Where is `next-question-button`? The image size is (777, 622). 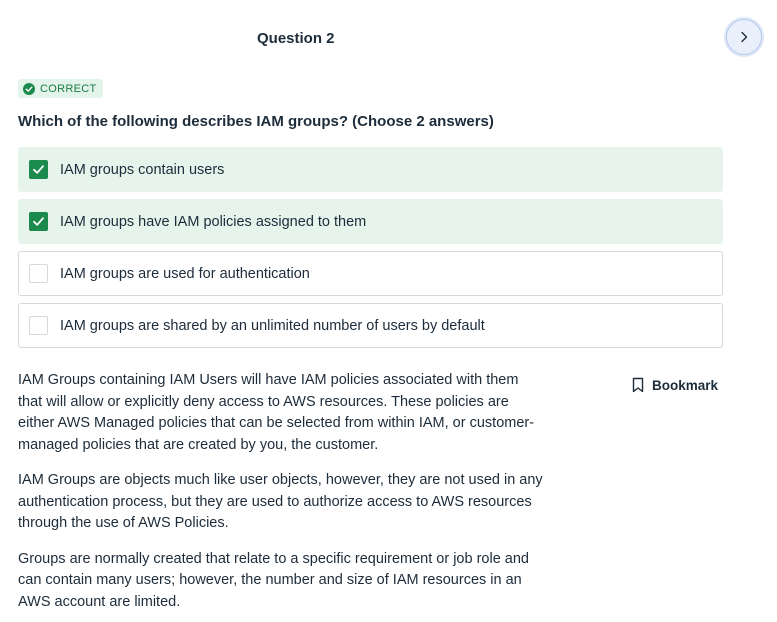 next-question-button is located at coordinates (744, 37).